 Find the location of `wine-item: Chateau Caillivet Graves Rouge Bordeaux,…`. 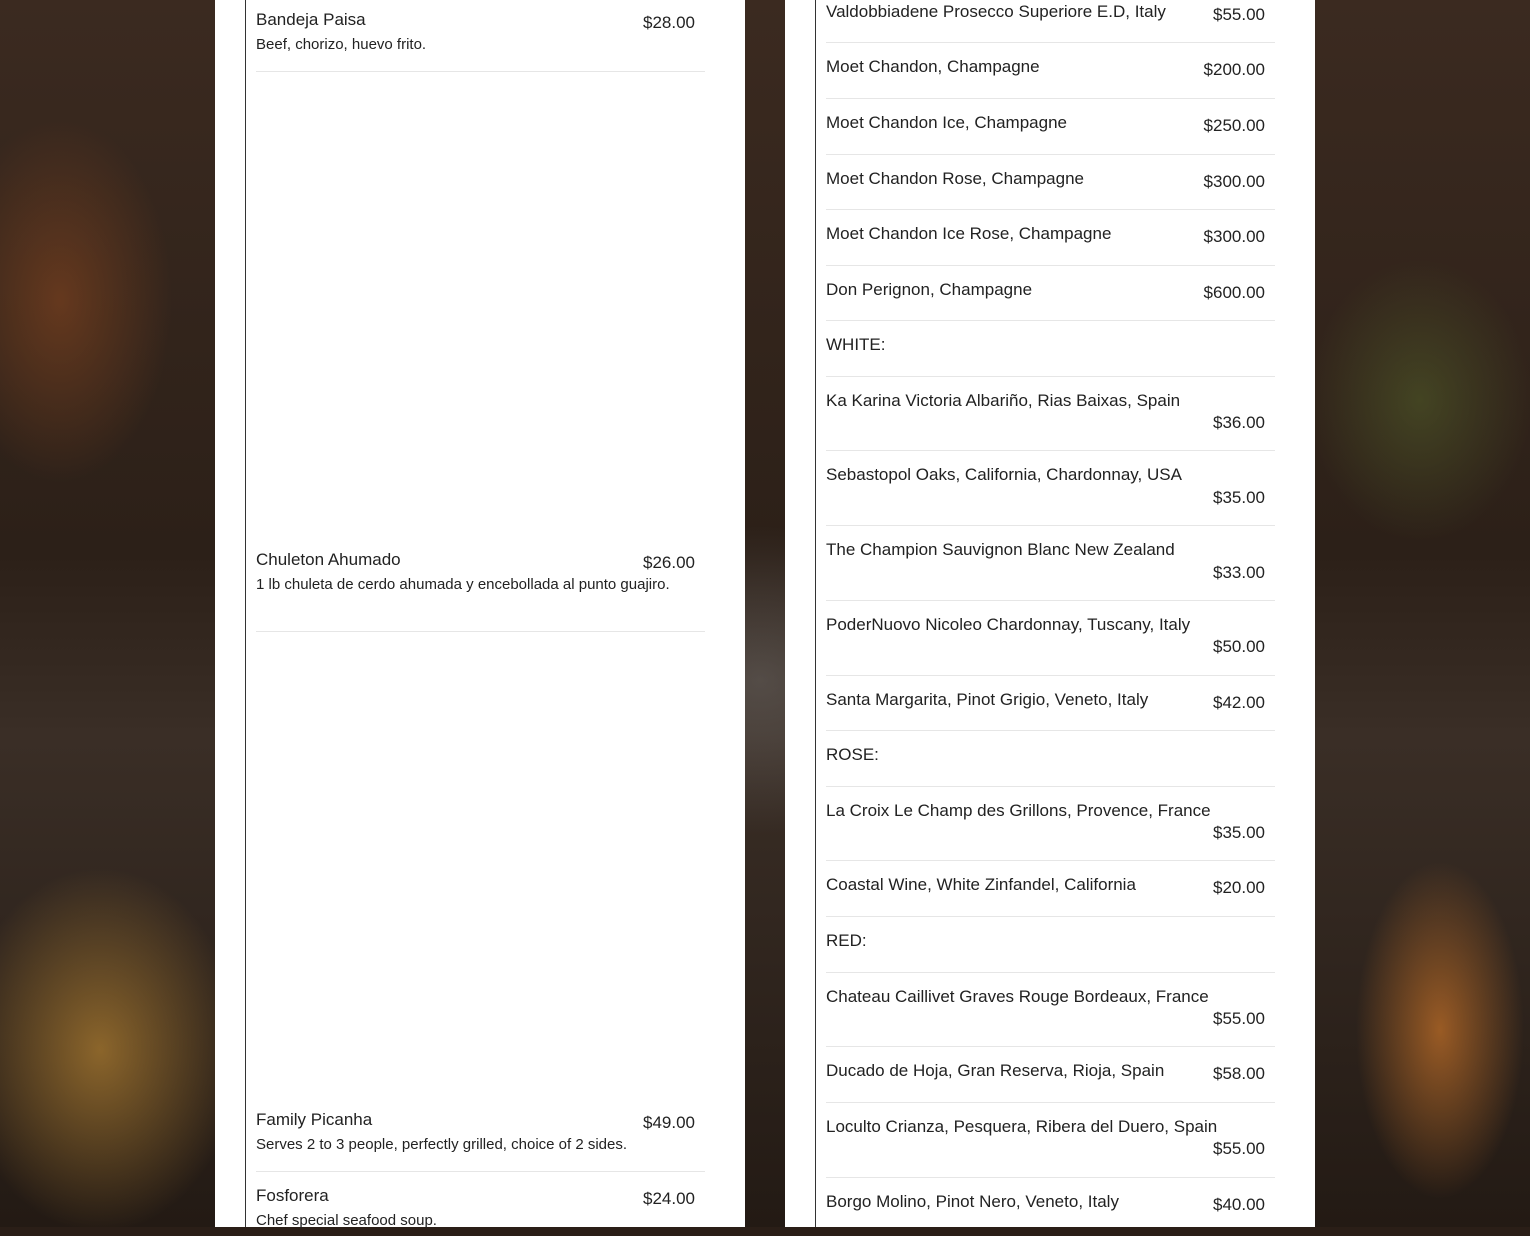

wine-item: Chateau Caillivet Graves Rouge Bordeaux,… is located at coordinates (1050, 1009).